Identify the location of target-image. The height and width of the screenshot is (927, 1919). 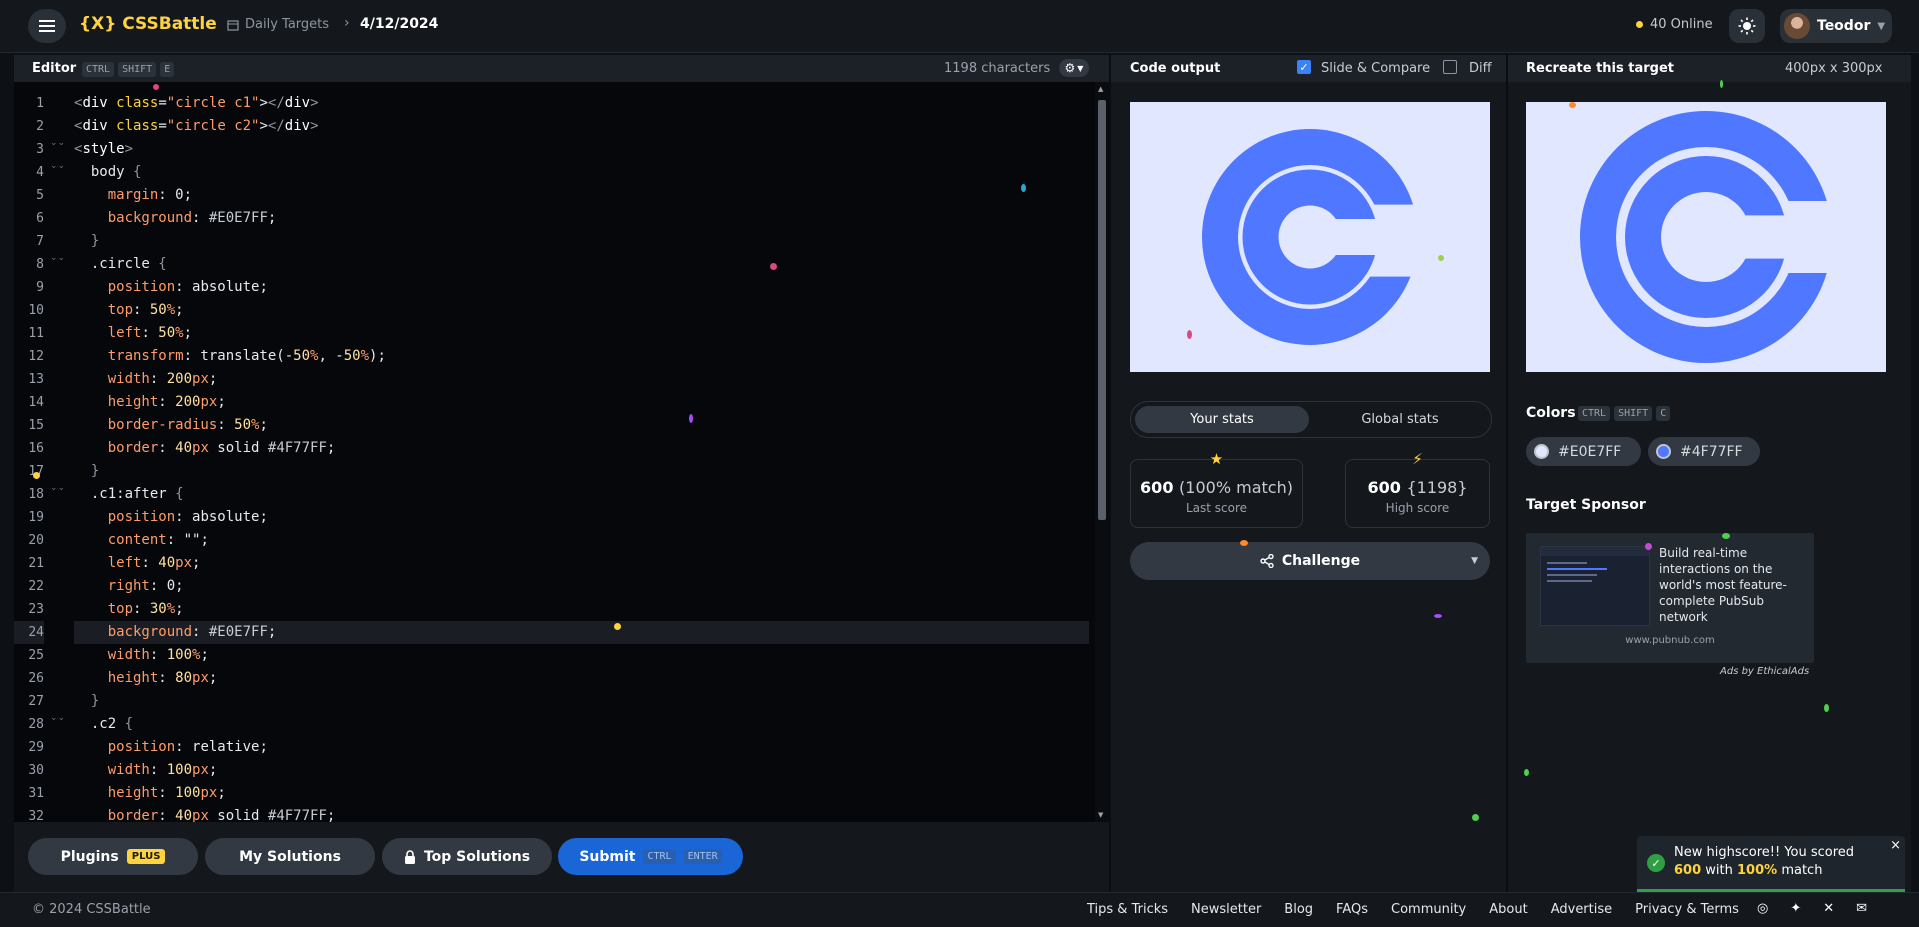
(1706, 237).